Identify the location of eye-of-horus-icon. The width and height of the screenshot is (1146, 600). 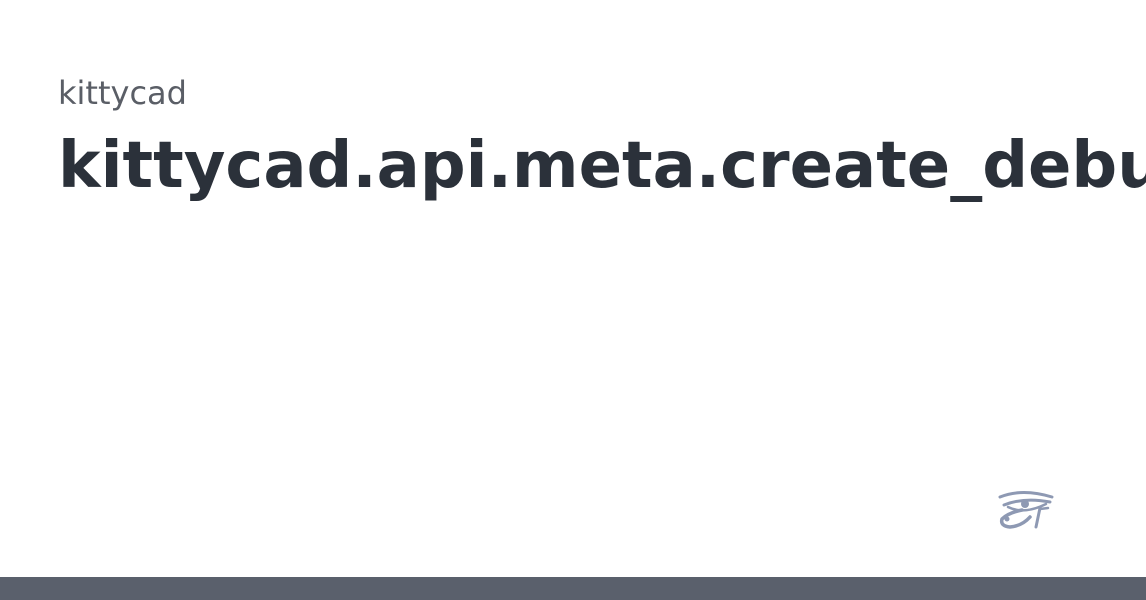
(1026, 510).